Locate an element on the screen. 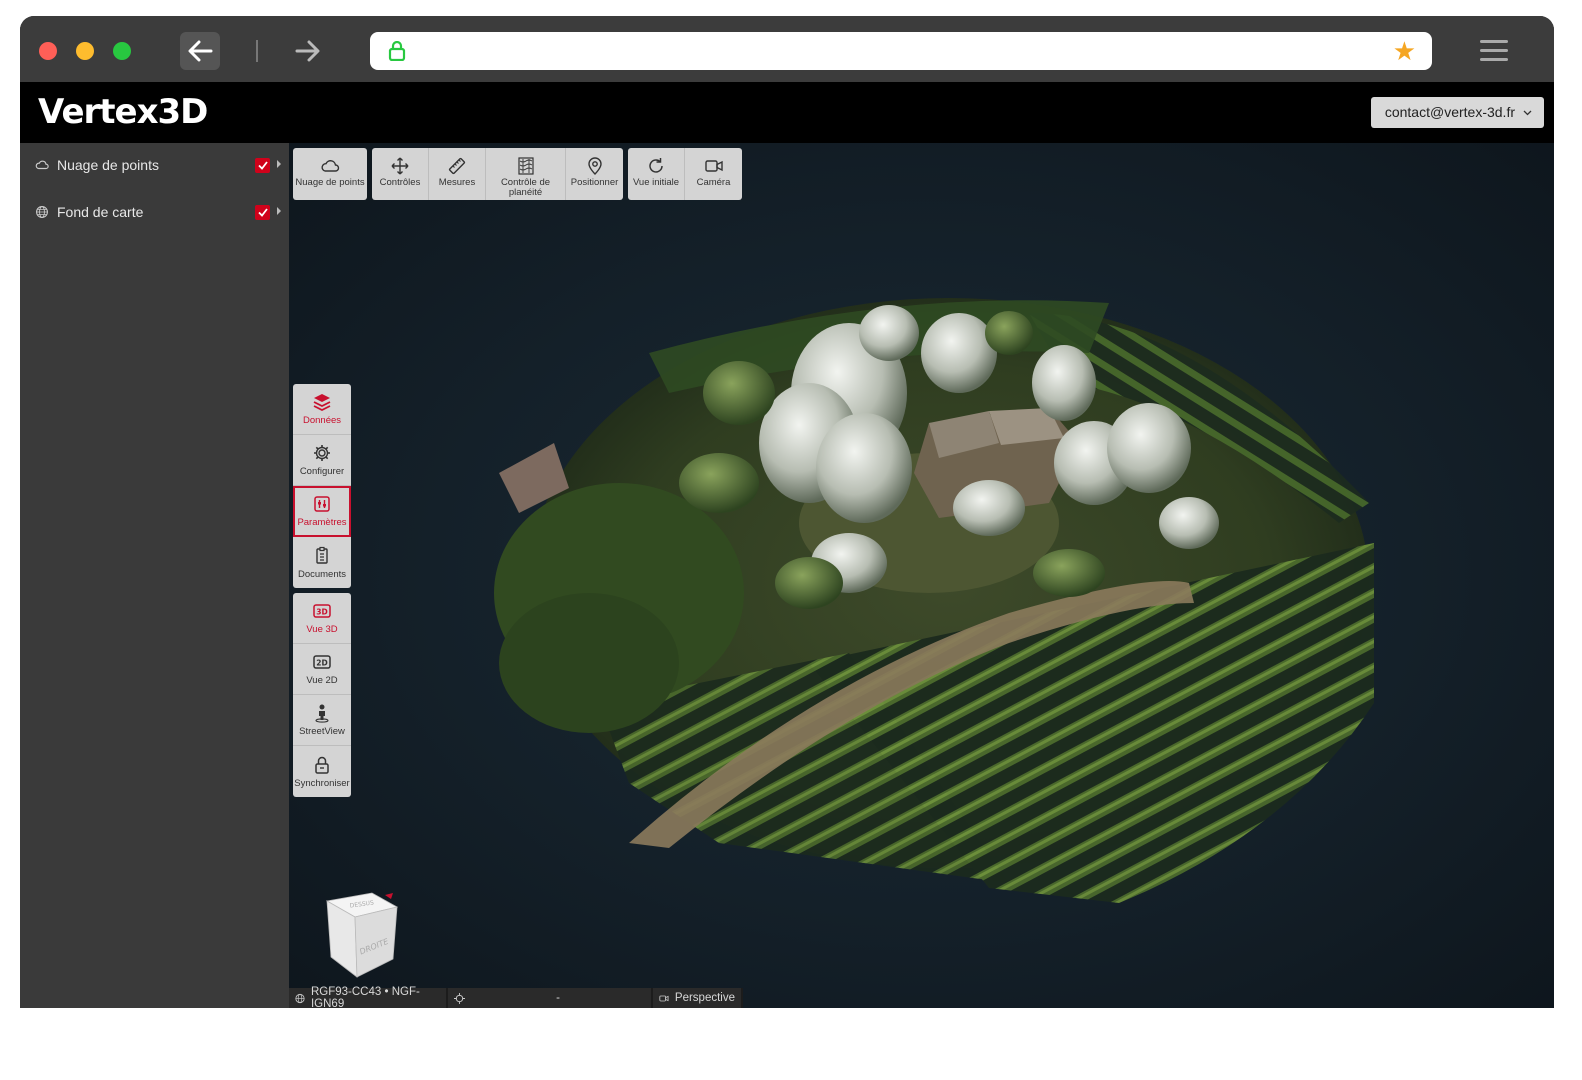 The height and width of the screenshot is (1080, 1582). move-icon is located at coordinates (400, 166).